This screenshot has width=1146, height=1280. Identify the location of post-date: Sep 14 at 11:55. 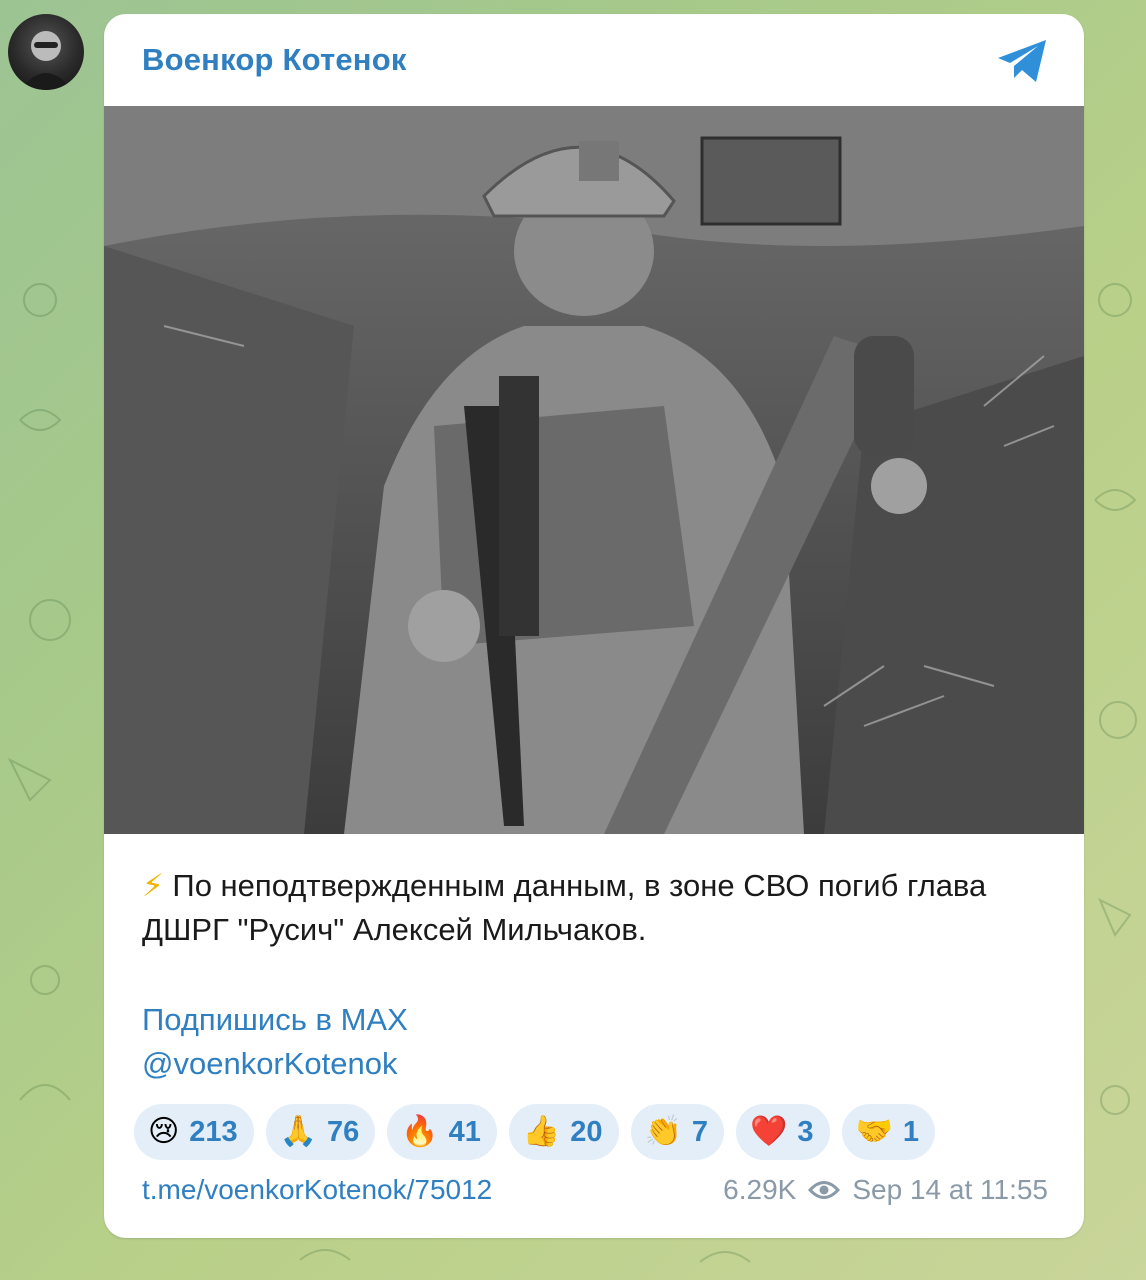
(950, 1189).